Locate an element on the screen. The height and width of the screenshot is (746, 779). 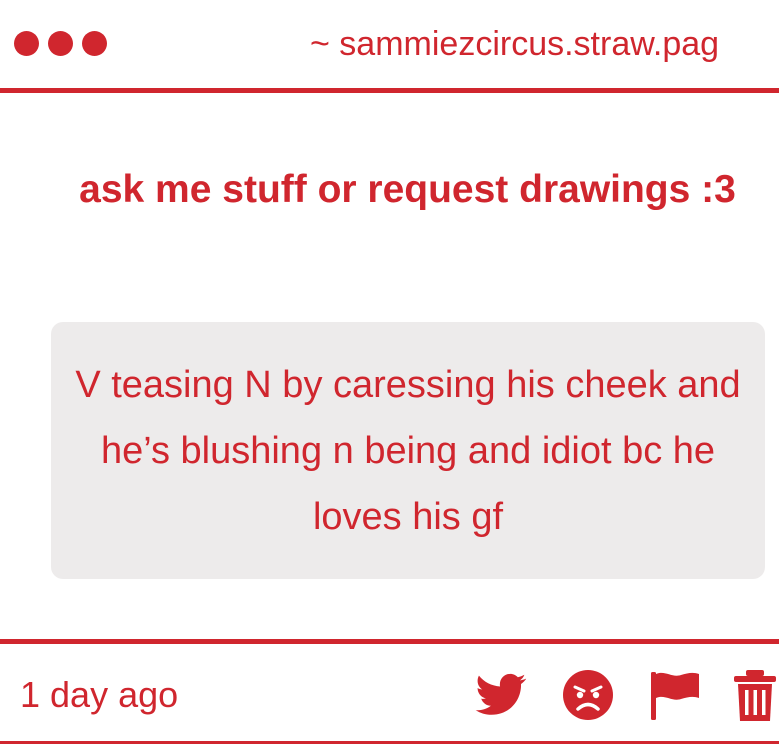
footer-divider is located at coordinates (389, 641).